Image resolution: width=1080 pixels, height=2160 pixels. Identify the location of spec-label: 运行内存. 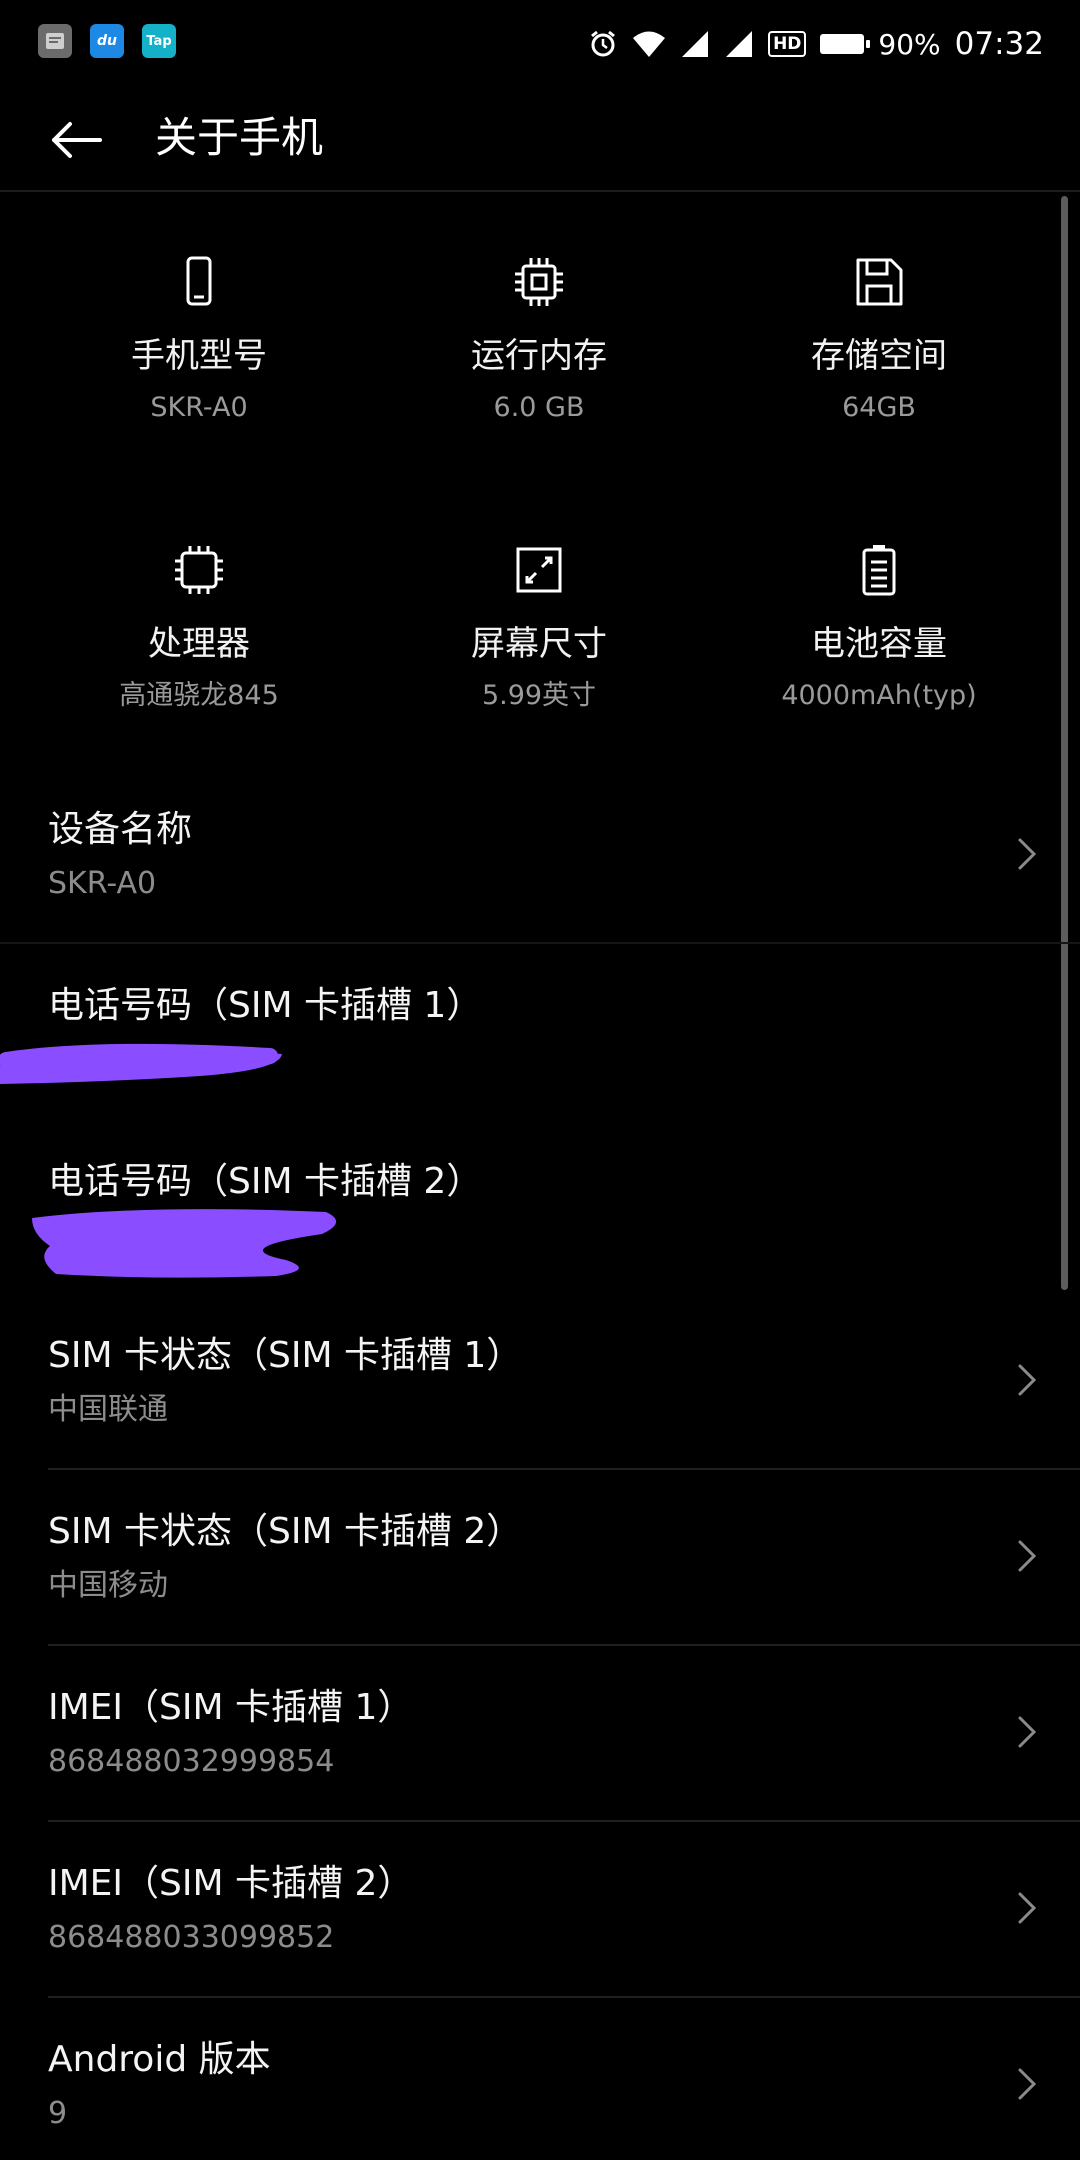
(539, 356).